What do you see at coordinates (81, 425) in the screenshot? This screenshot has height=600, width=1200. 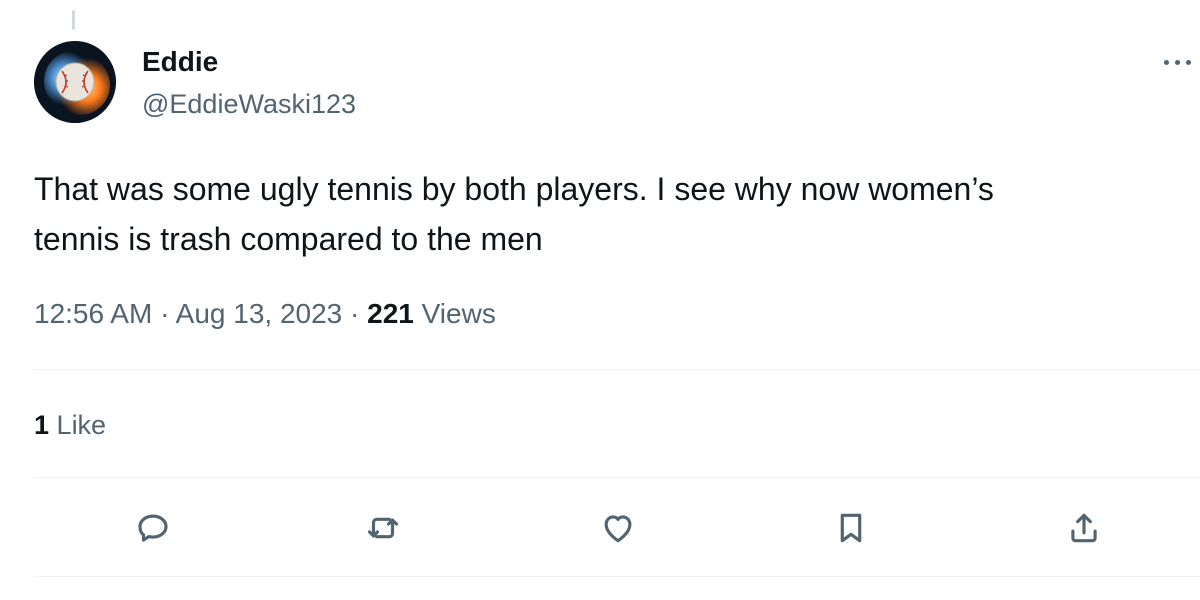 I see `likes-label: Like` at bounding box center [81, 425].